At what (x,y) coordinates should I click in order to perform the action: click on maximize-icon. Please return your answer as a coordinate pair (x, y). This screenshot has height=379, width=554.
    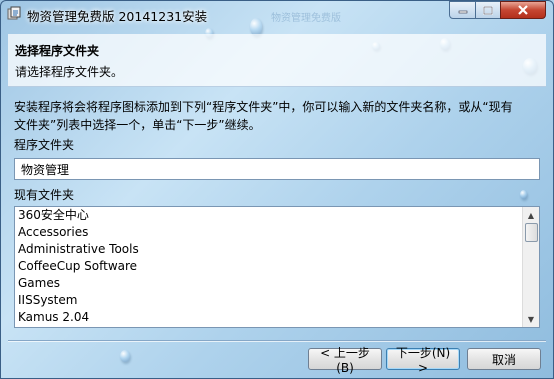
    Looking at the image, I should click on (488, 10).